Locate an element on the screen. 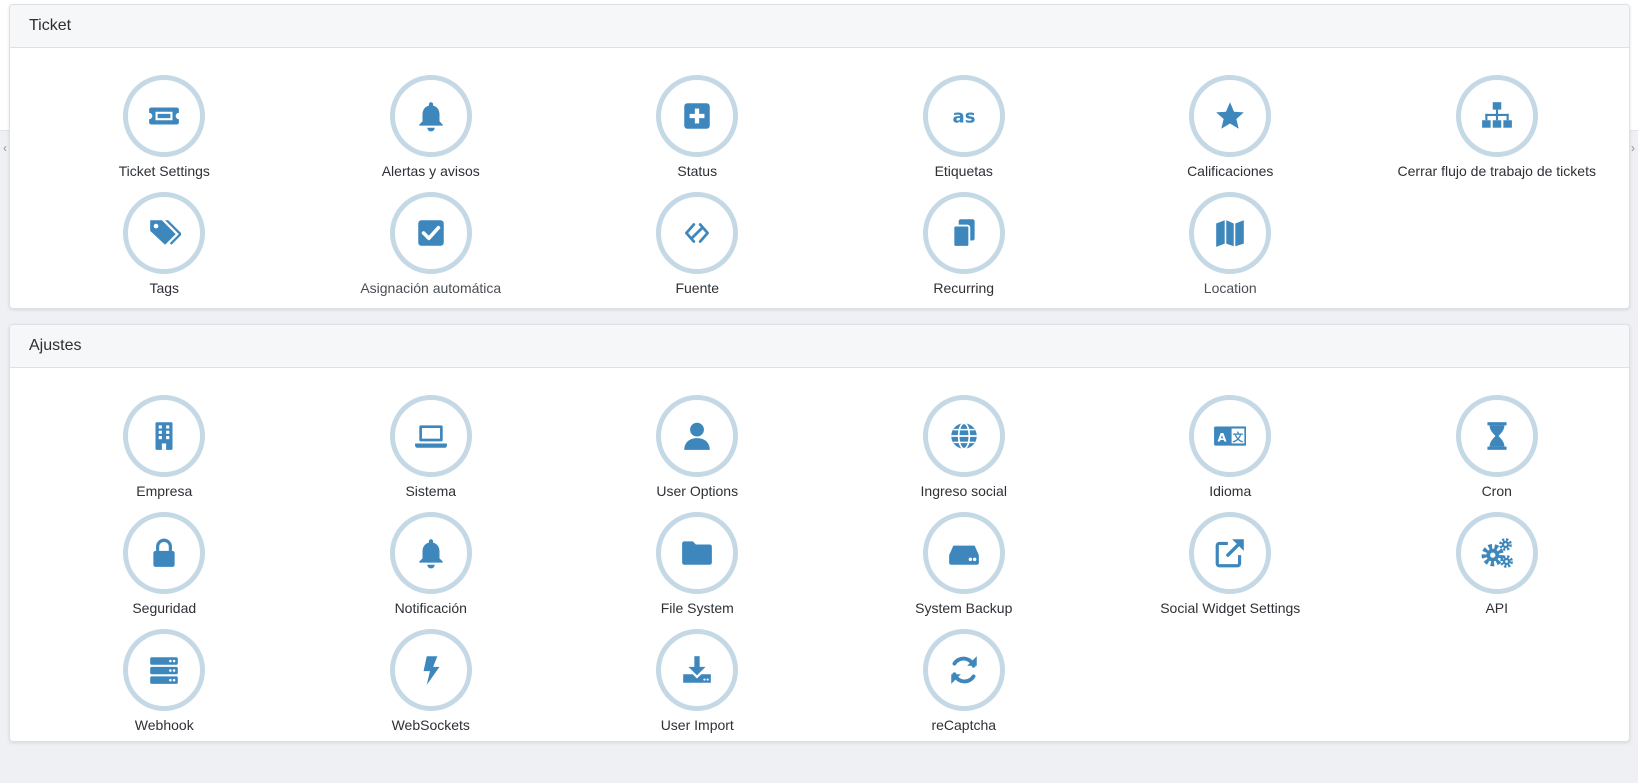 This screenshot has height=783, width=1638. tile-recurring: Recurring is located at coordinates (964, 246).